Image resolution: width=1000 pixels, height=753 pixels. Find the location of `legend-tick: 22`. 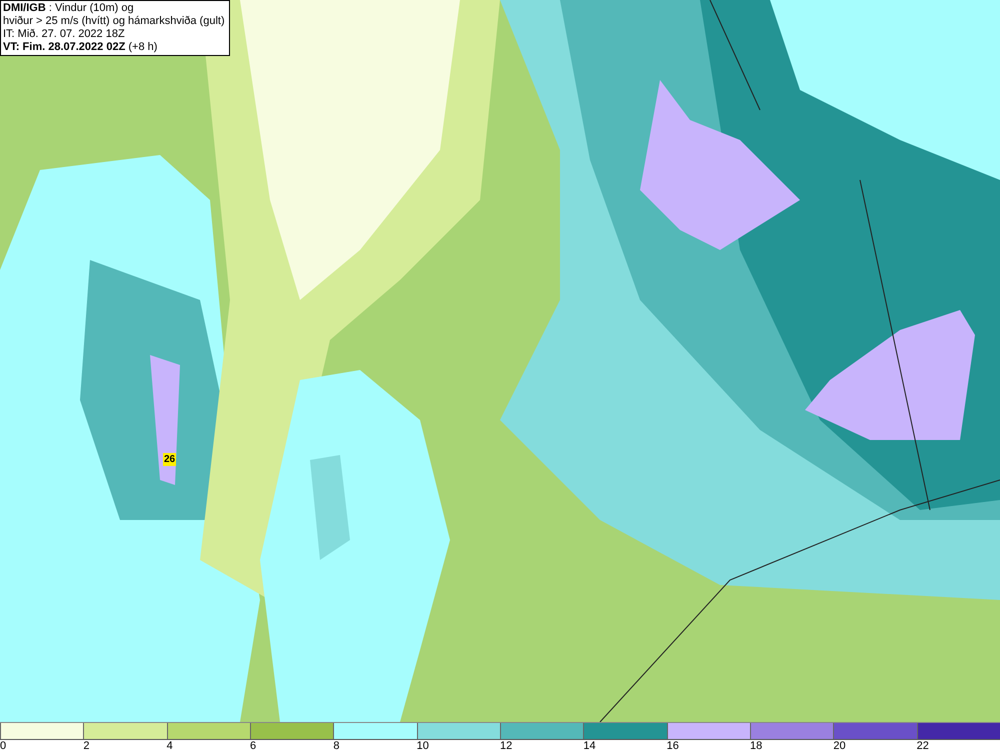

legend-tick: 22 is located at coordinates (923, 746).